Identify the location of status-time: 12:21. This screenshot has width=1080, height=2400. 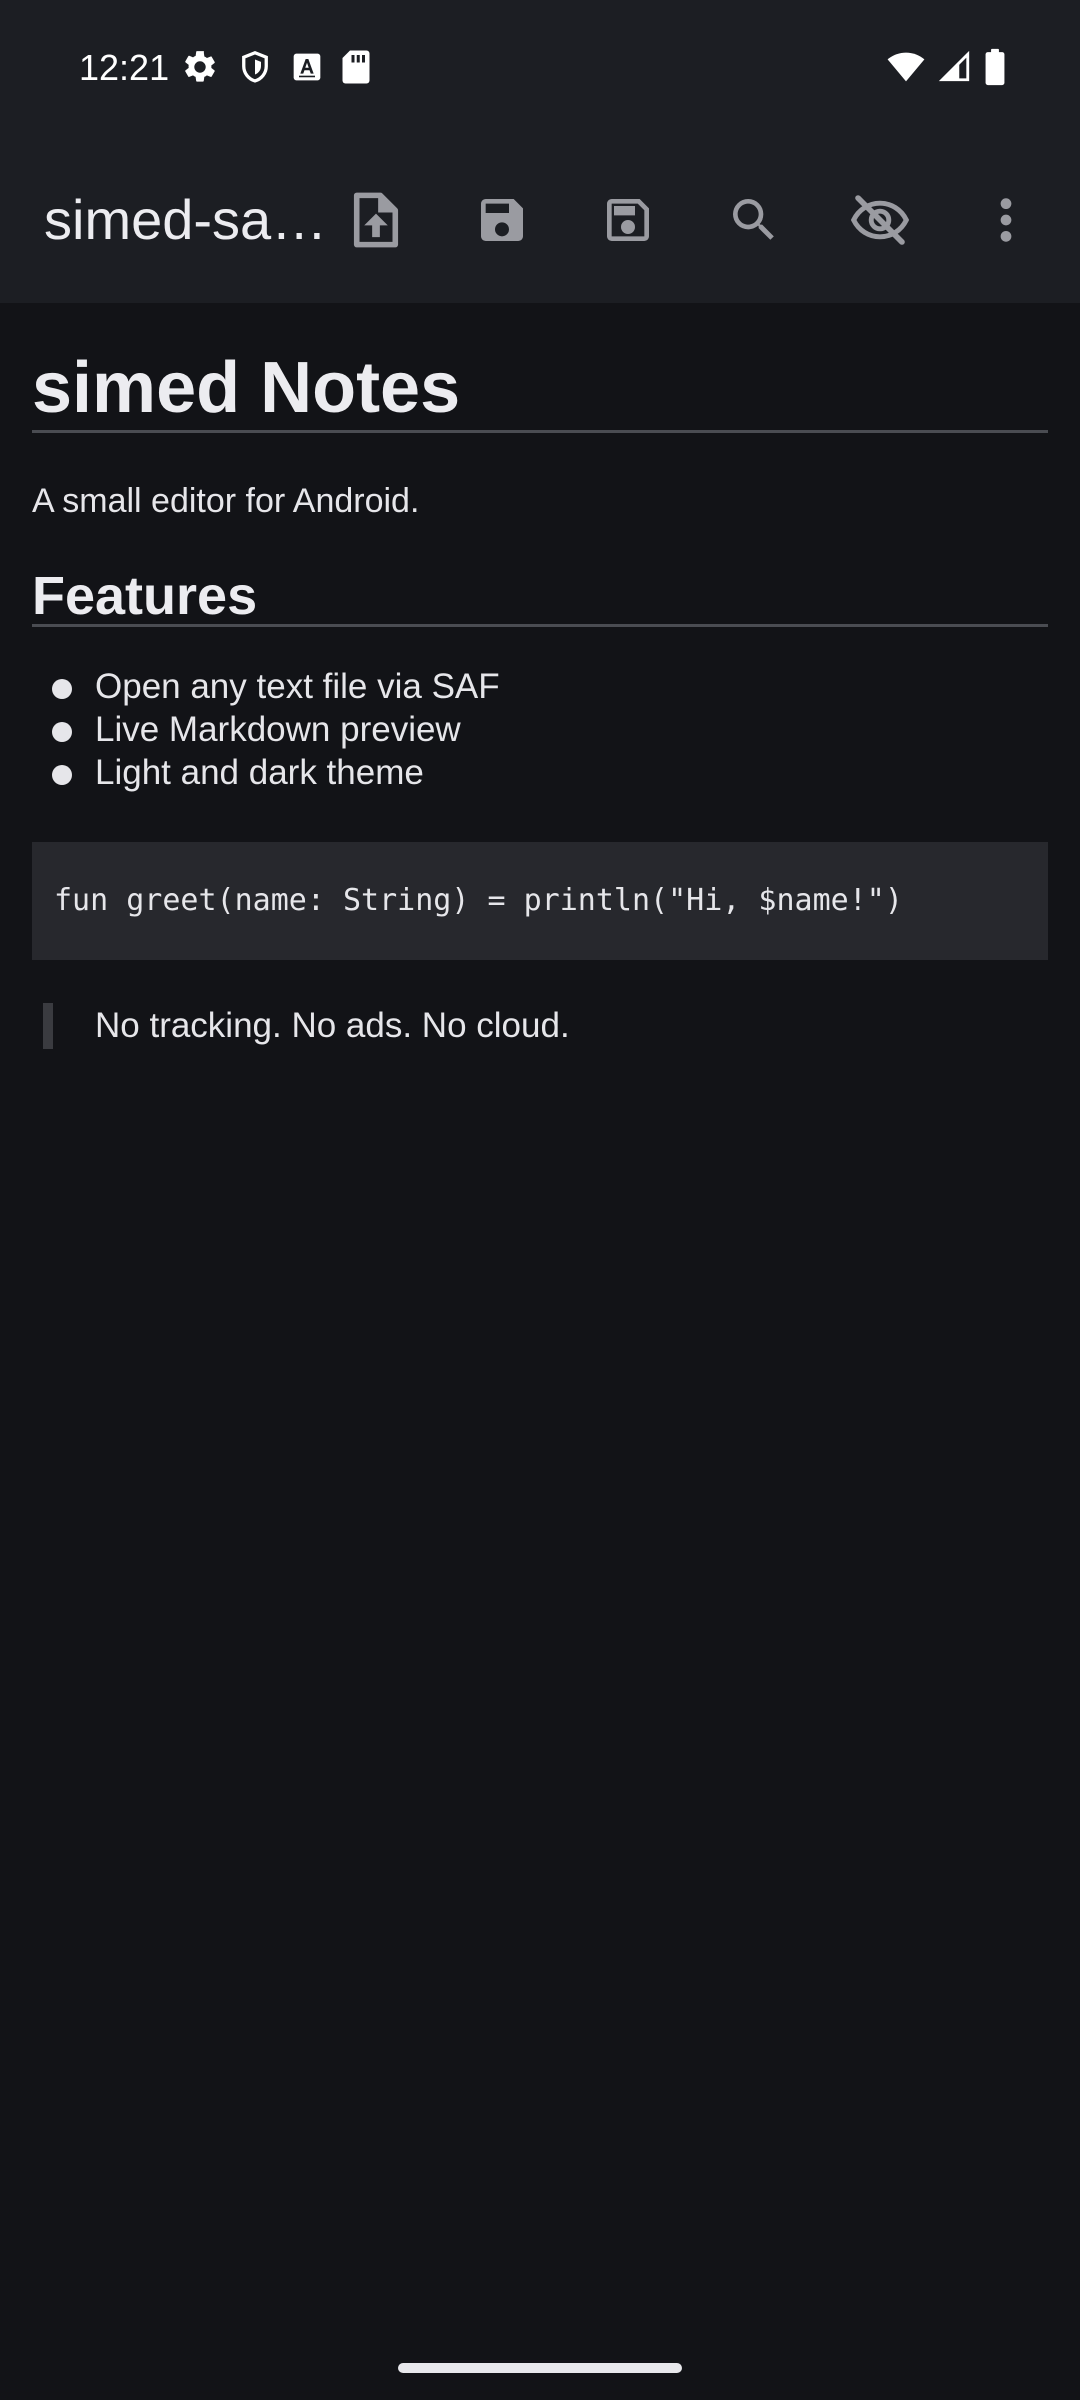
(124, 67).